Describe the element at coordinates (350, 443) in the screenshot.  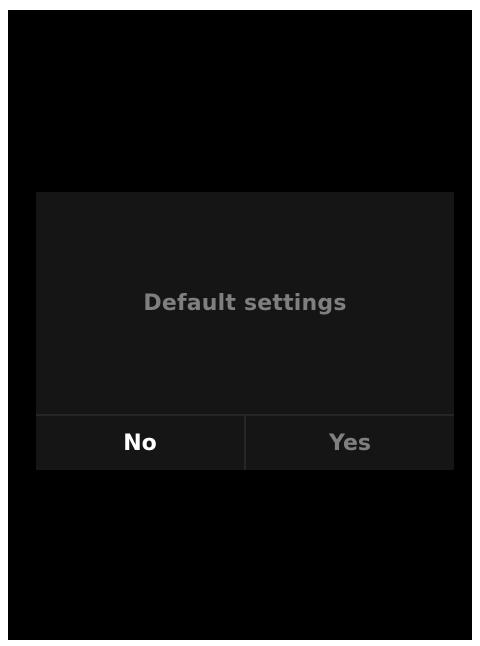
I see `yes-button: Yes` at that location.